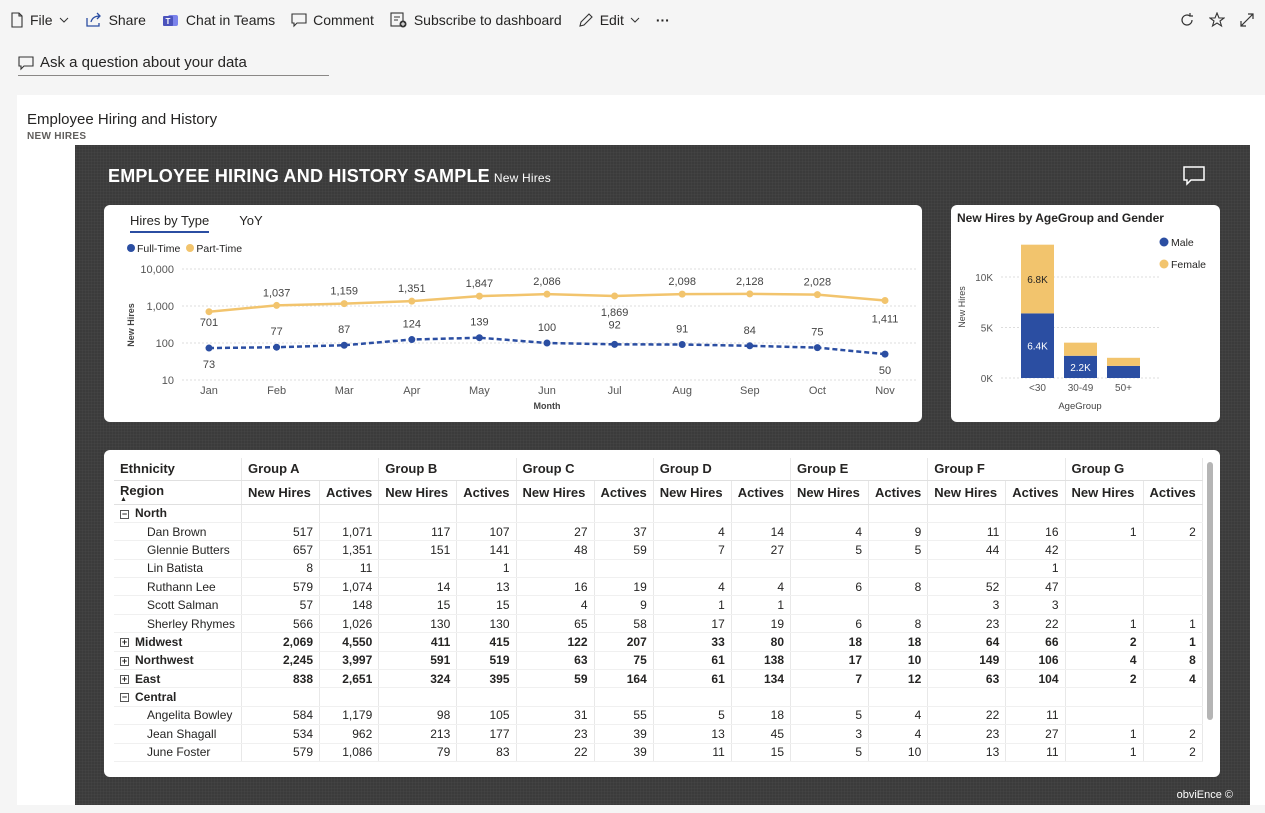  I want to click on data-label: 1,037, so click(277, 293).